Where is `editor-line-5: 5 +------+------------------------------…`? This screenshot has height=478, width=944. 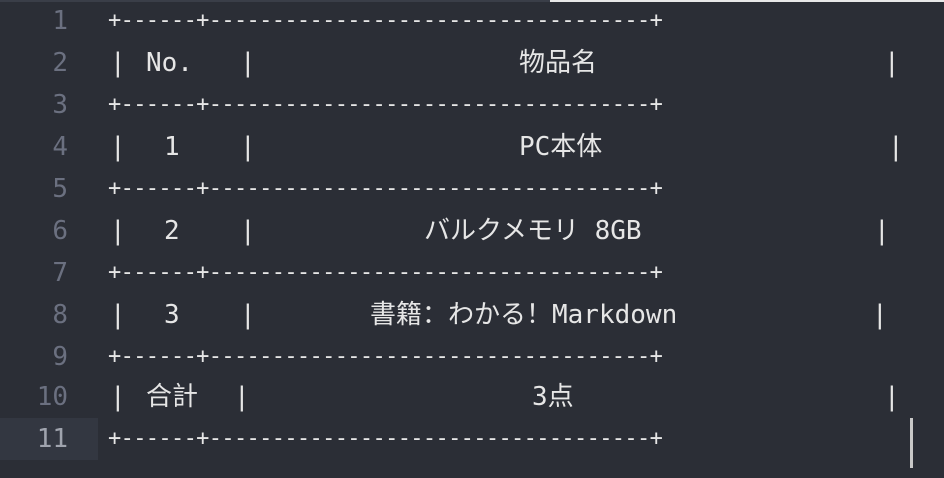 editor-line-5: 5 +------+------------------------------… is located at coordinates (472, 189).